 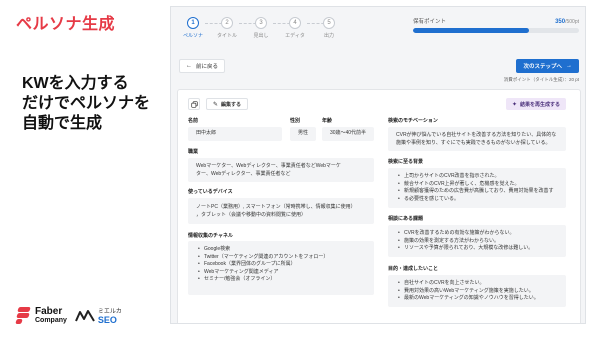 I want to click on age-value: 30歳〜40代前半, so click(x=348, y=134).